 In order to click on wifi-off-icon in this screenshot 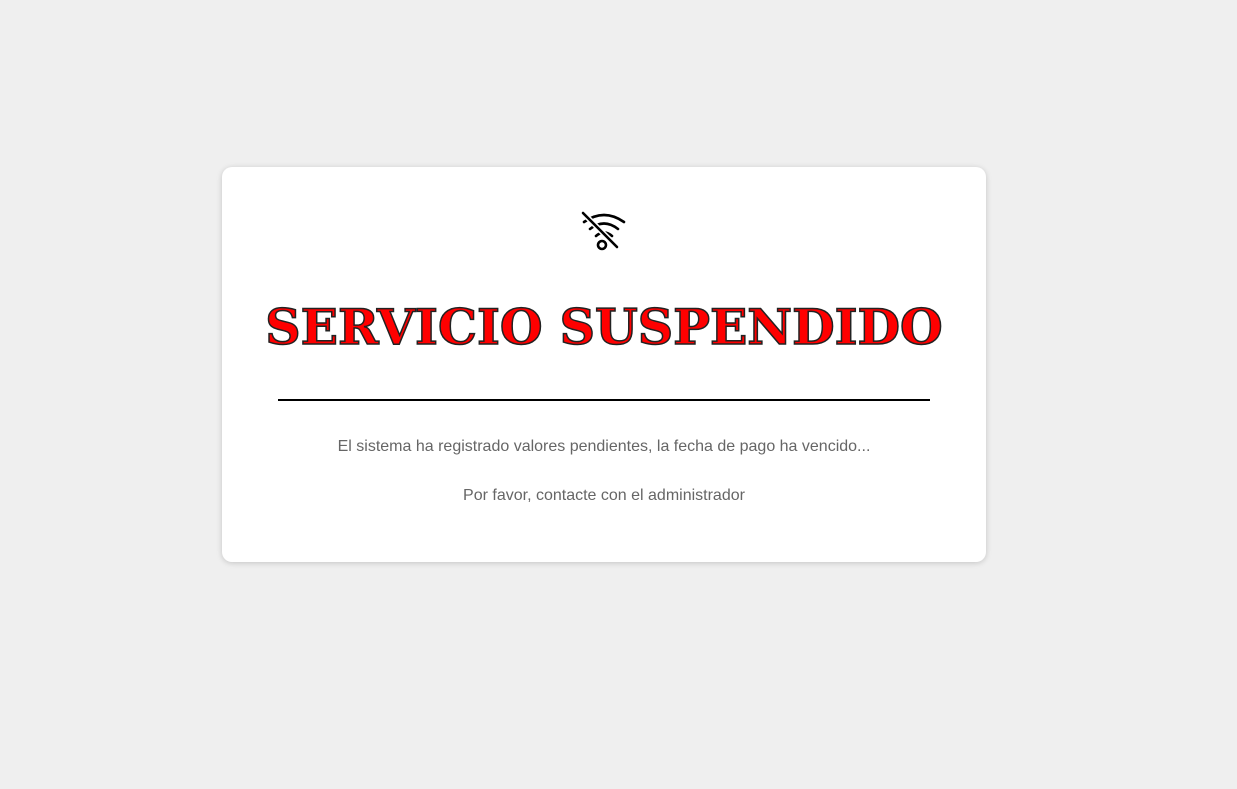, I will do `click(604, 232)`.